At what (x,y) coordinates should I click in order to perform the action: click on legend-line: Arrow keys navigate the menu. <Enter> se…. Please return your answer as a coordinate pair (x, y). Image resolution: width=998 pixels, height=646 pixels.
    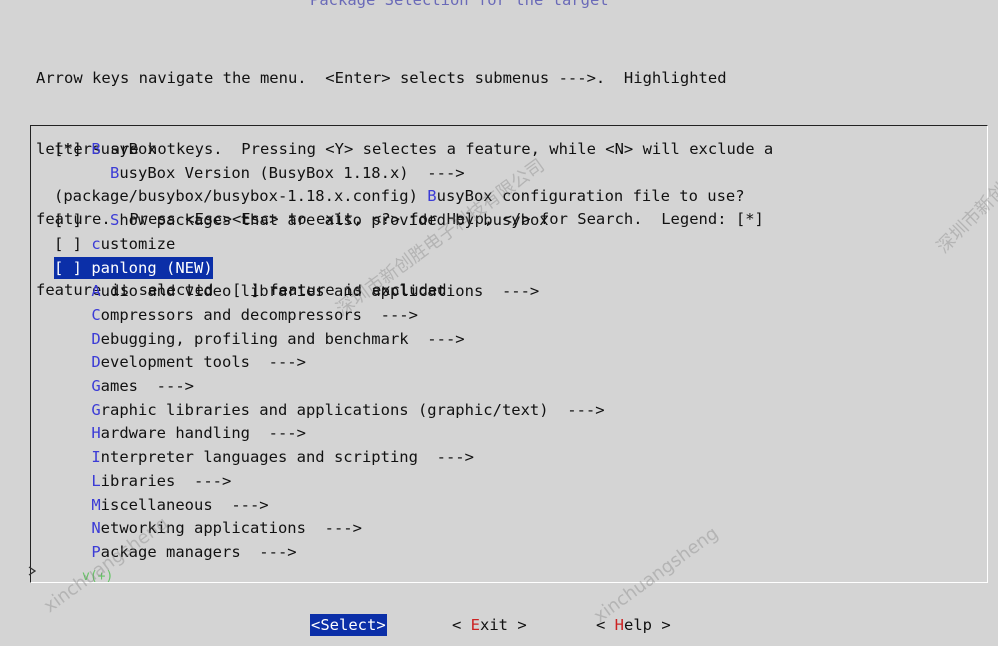
    Looking at the image, I should click on (381, 78).